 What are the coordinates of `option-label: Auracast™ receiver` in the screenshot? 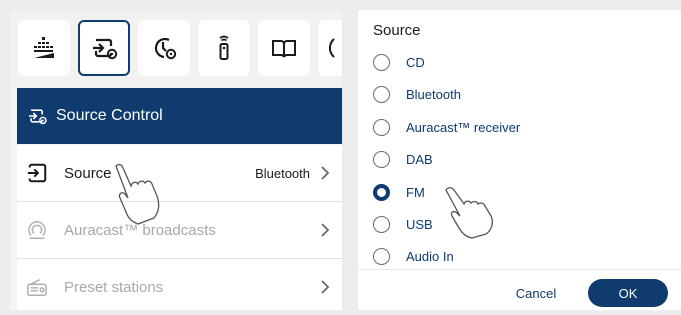 It's located at (463, 127).